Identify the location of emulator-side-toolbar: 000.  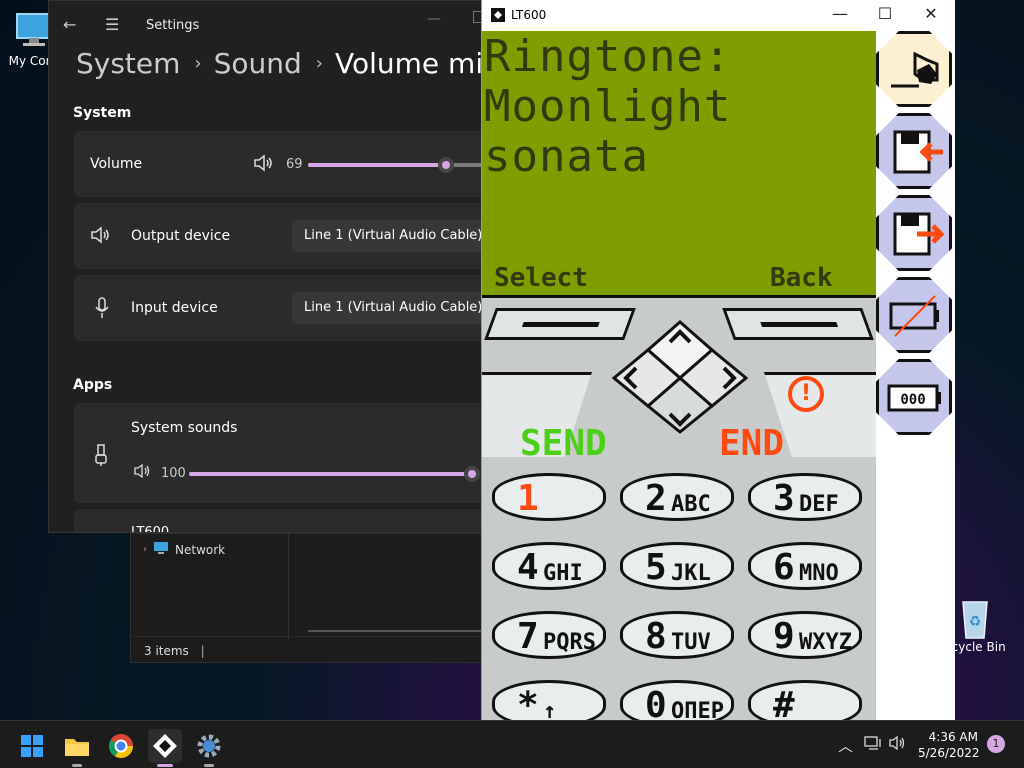
(915, 375).